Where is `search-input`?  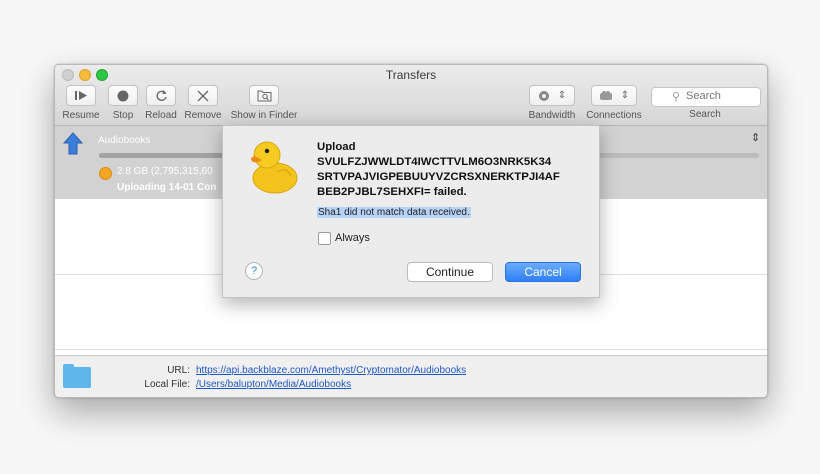
search-input is located at coordinates (721, 96).